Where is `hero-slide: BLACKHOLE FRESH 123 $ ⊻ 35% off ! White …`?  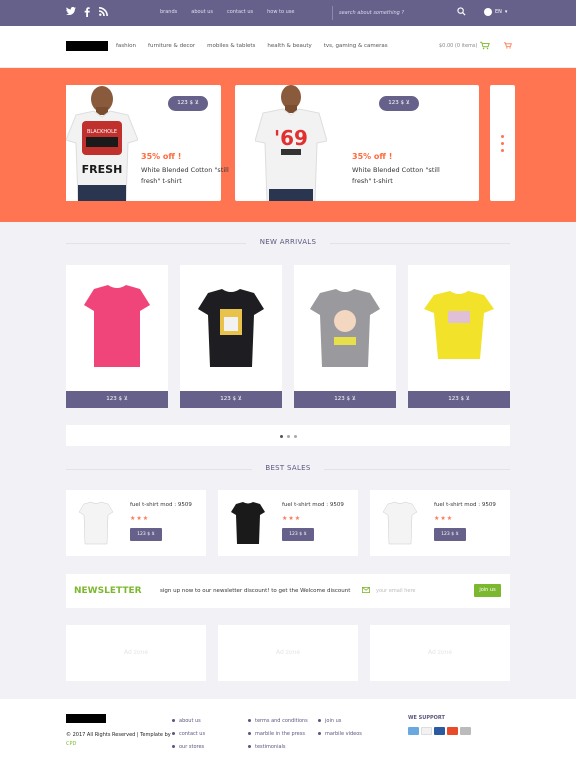 hero-slide: BLACKHOLE FRESH 123 $ ⊻ 35% off ! White … is located at coordinates (147, 143).